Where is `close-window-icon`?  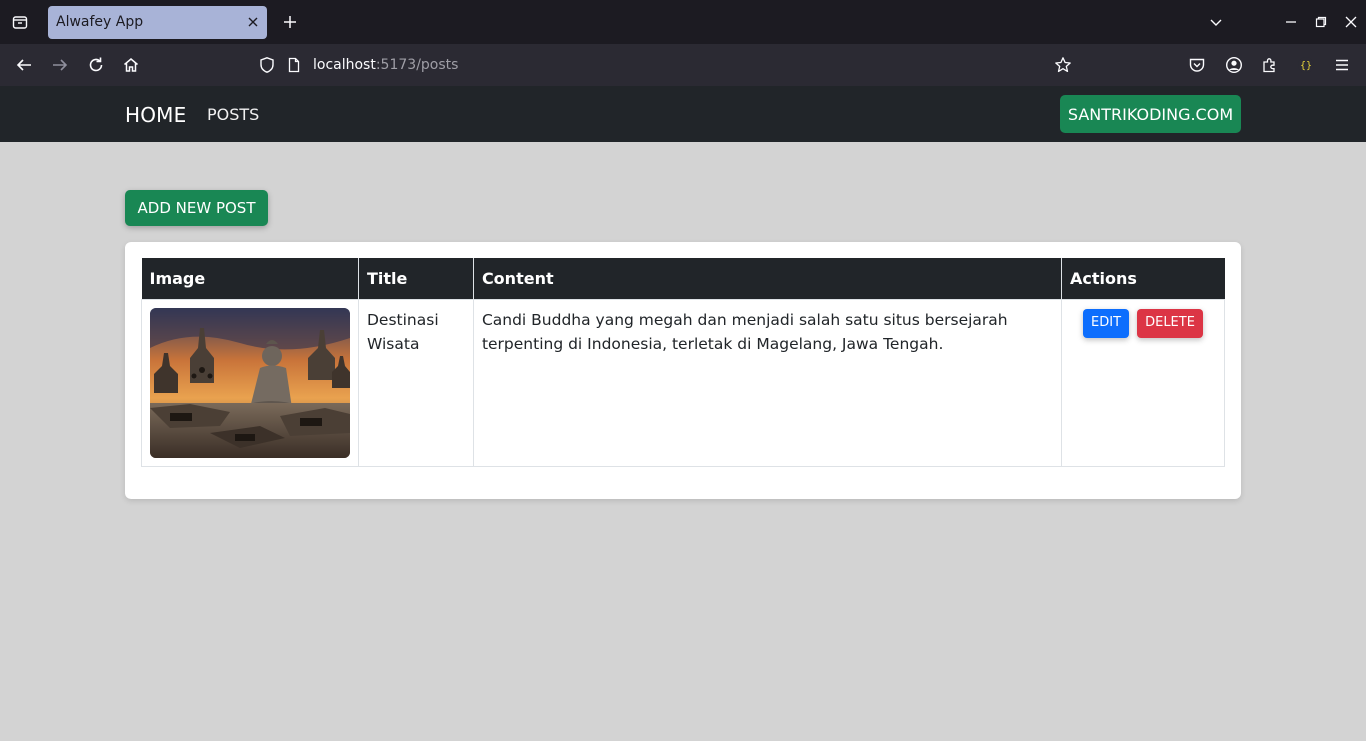 close-window-icon is located at coordinates (1351, 22).